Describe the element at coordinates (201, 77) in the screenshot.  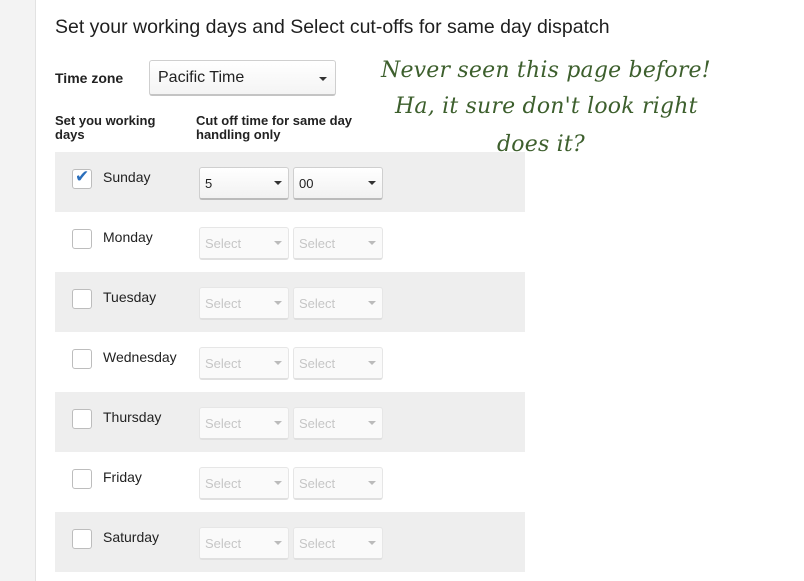
I see `timezone-value: Pacific Time` at that location.